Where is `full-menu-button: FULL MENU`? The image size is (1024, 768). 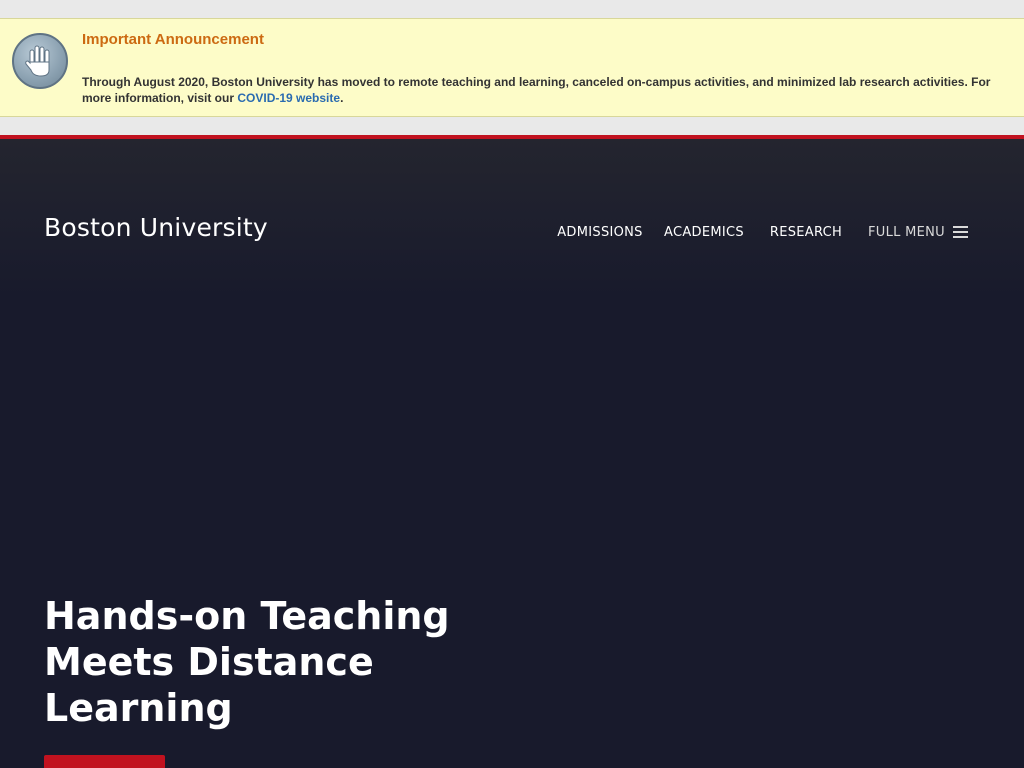 full-menu-button: FULL MENU is located at coordinates (918, 232).